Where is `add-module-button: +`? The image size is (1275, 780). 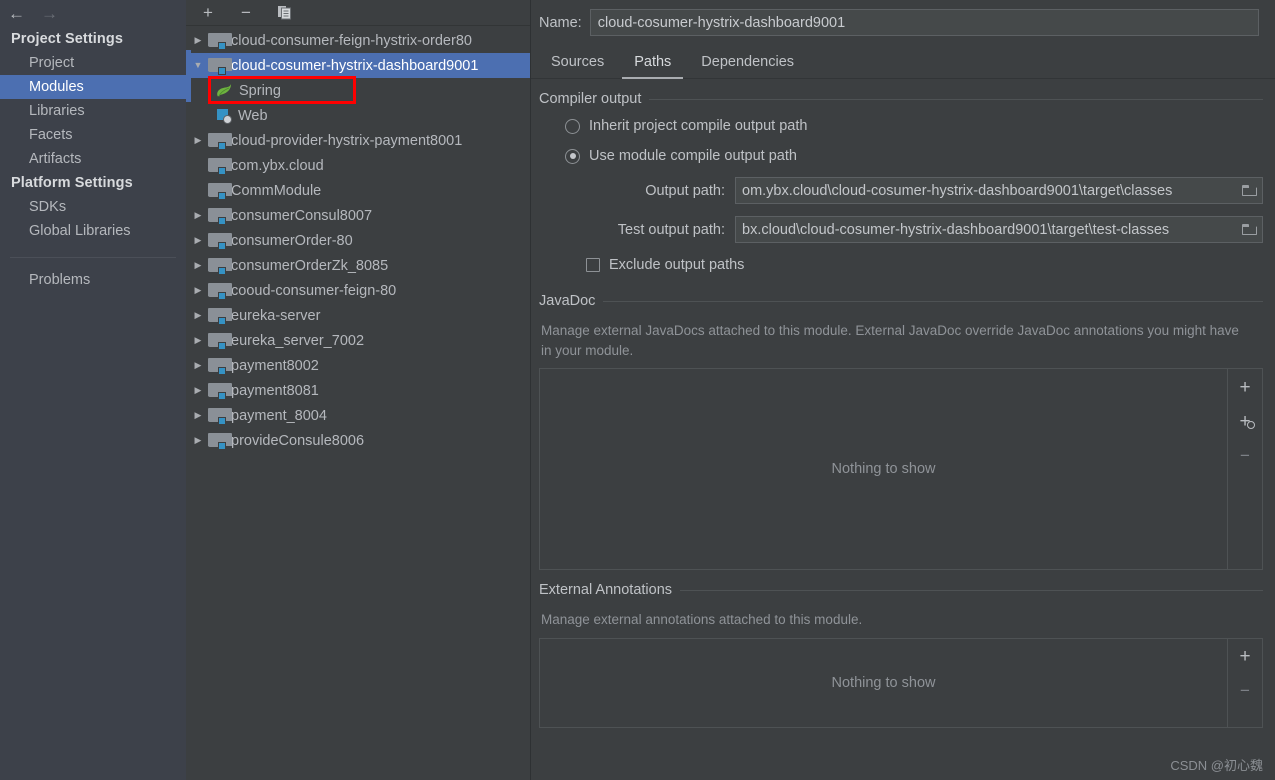
add-module-button: + is located at coordinates (208, 13).